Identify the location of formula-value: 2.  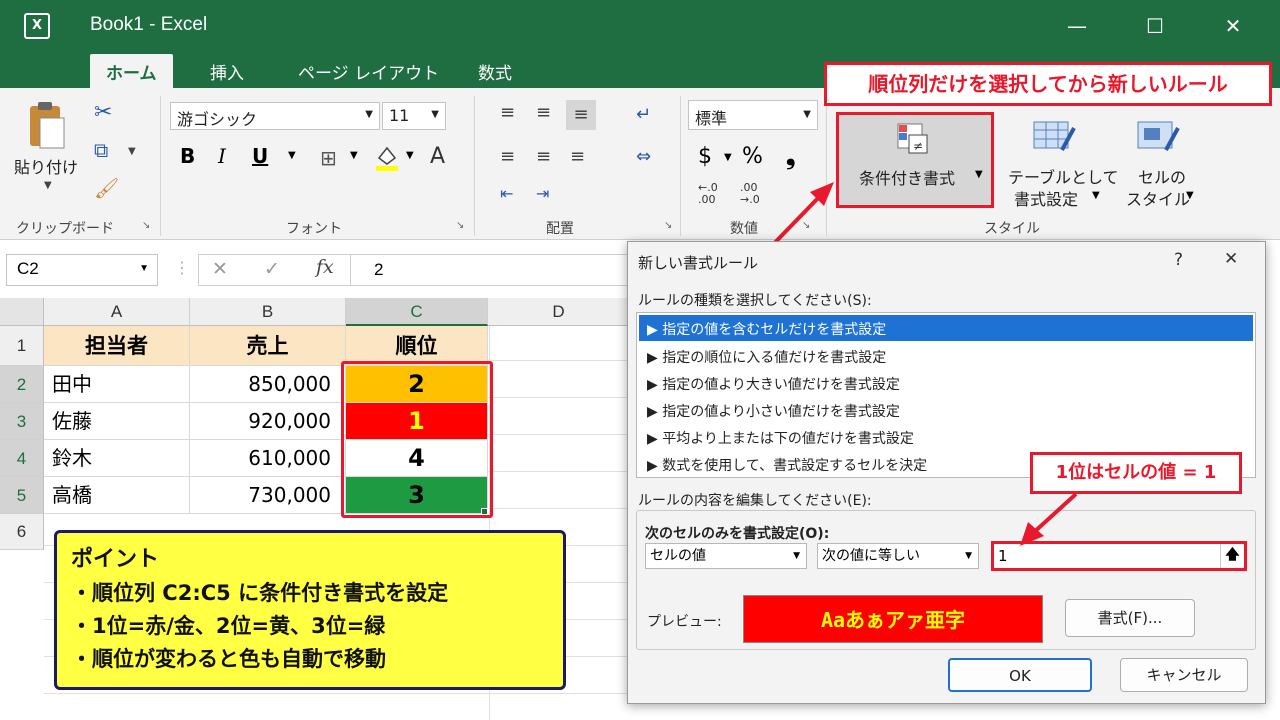
(378, 270).